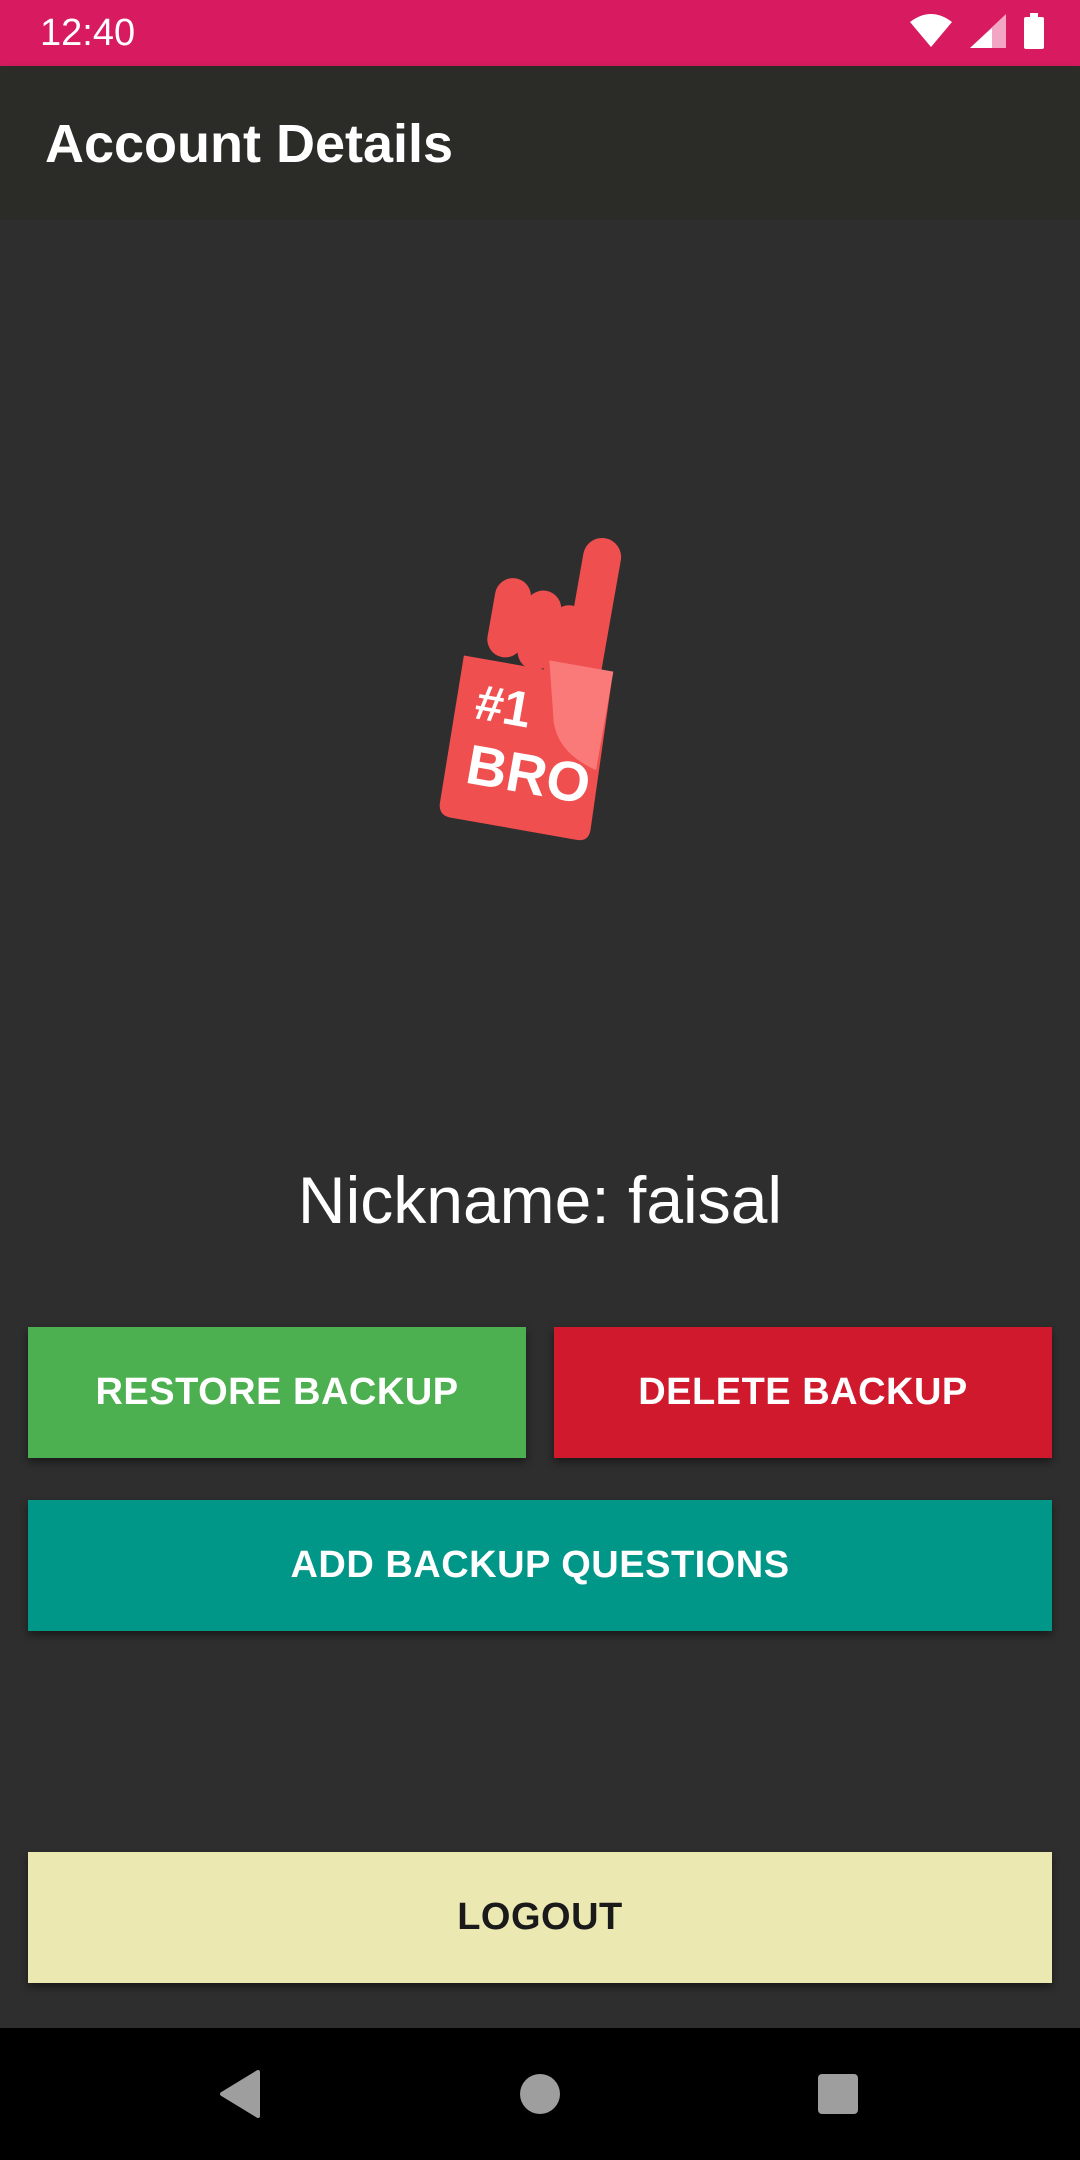 This screenshot has width=1080, height=2160. I want to click on home-icon, so click(540, 2094).